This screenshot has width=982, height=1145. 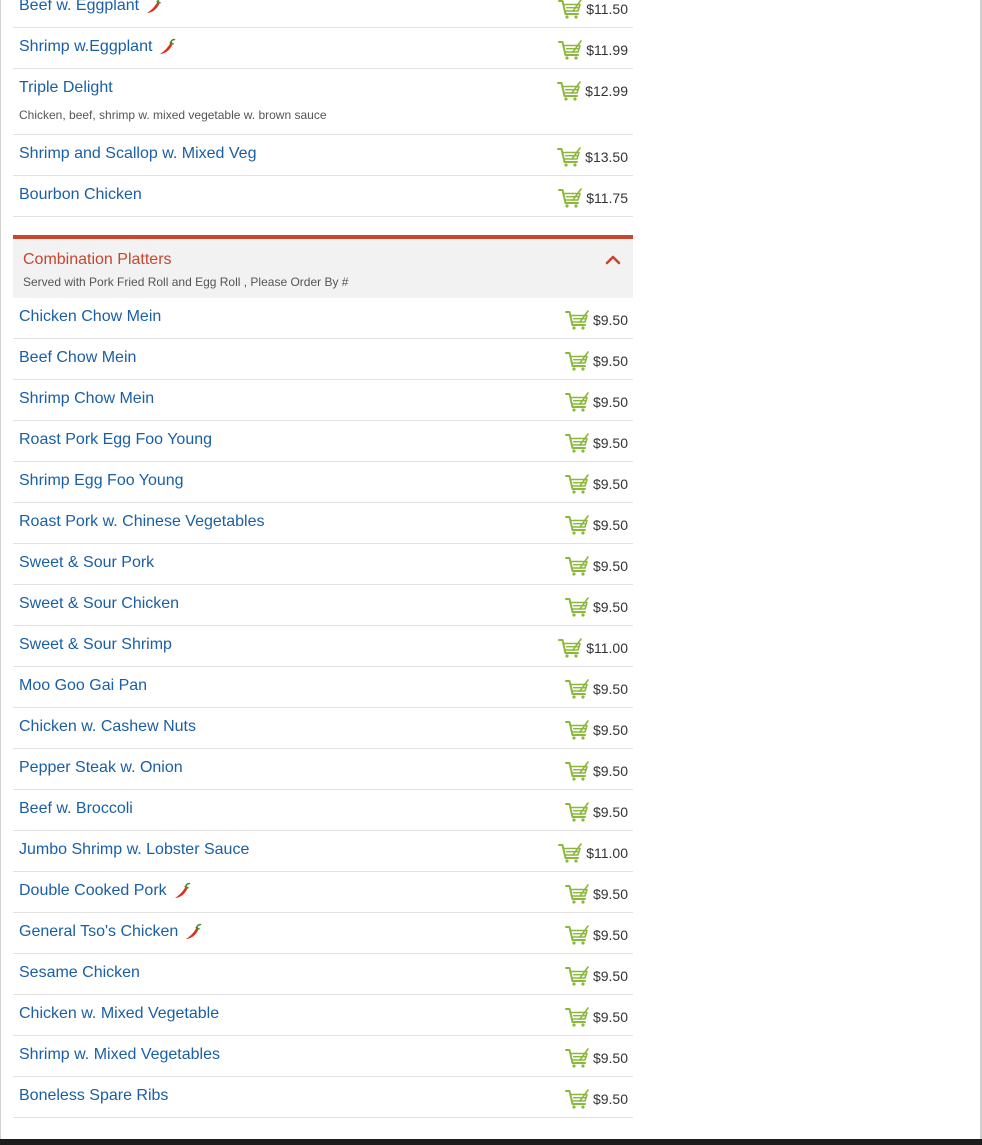 I want to click on chevron-up-icon, so click(x=613, y=259).